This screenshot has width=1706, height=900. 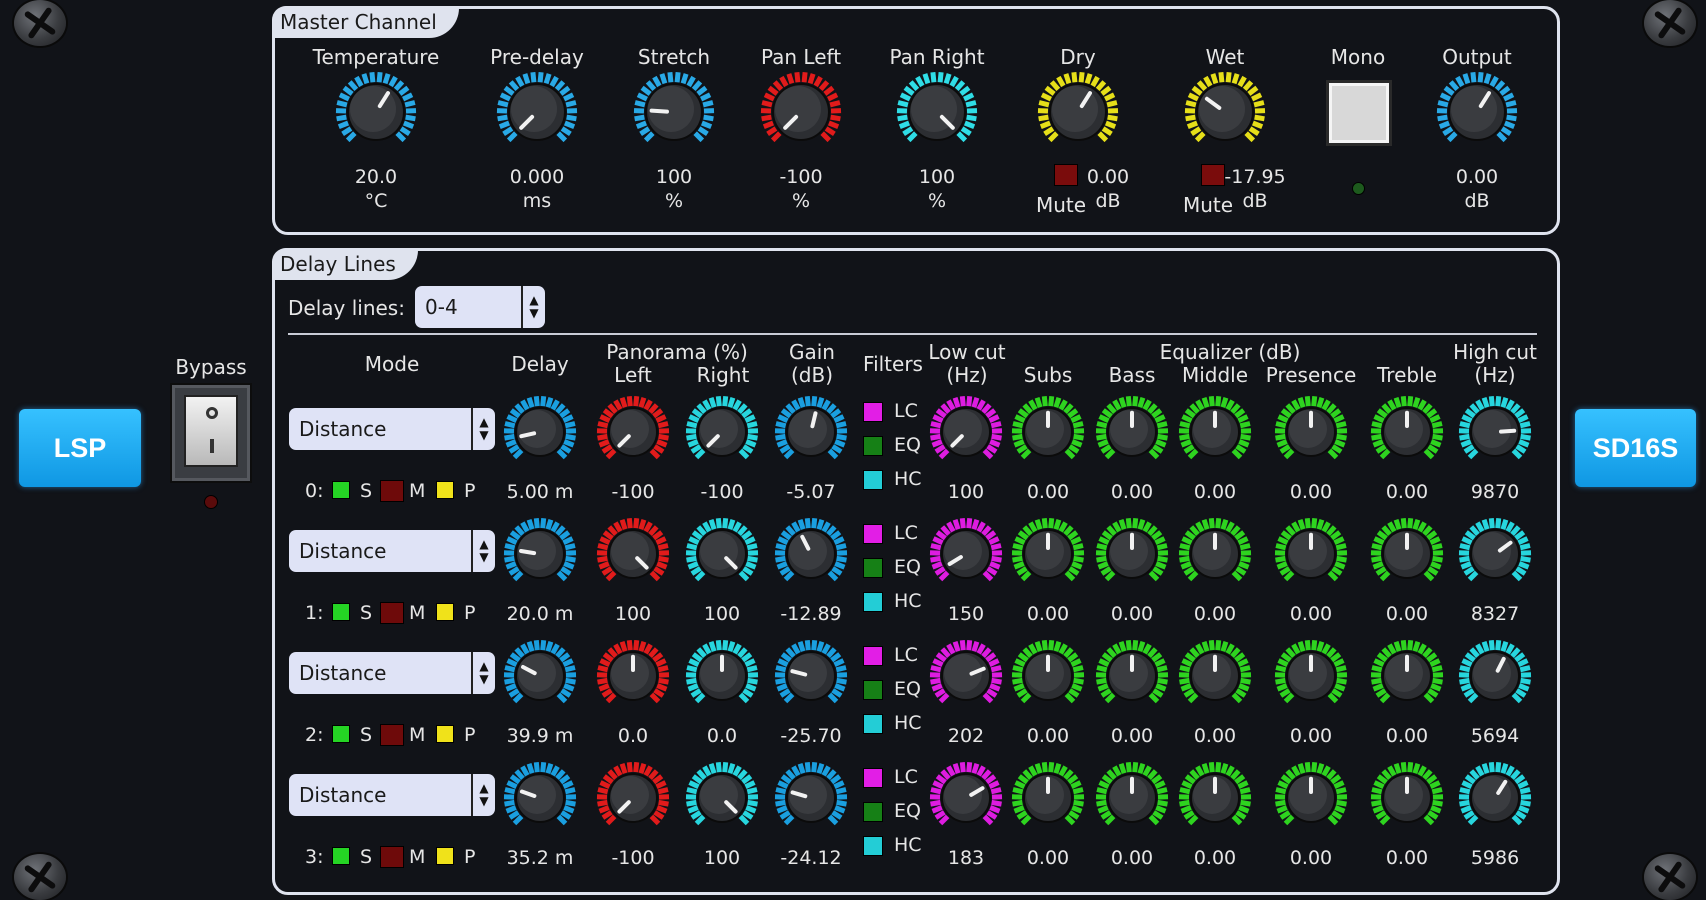 I want to click on delay-lines-selector: 0-4 ▲ ▼, so click(x=480, y=307).